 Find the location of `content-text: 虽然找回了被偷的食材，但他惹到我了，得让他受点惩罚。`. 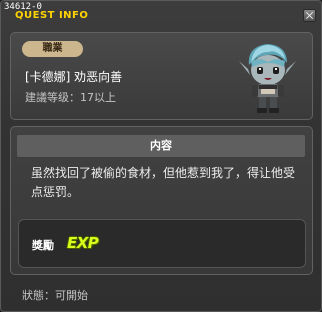

content-text: 虽然找回了被偷的食材，但他惹到我了，得让他受点惩罚。 is located at coordinates (163, 182).